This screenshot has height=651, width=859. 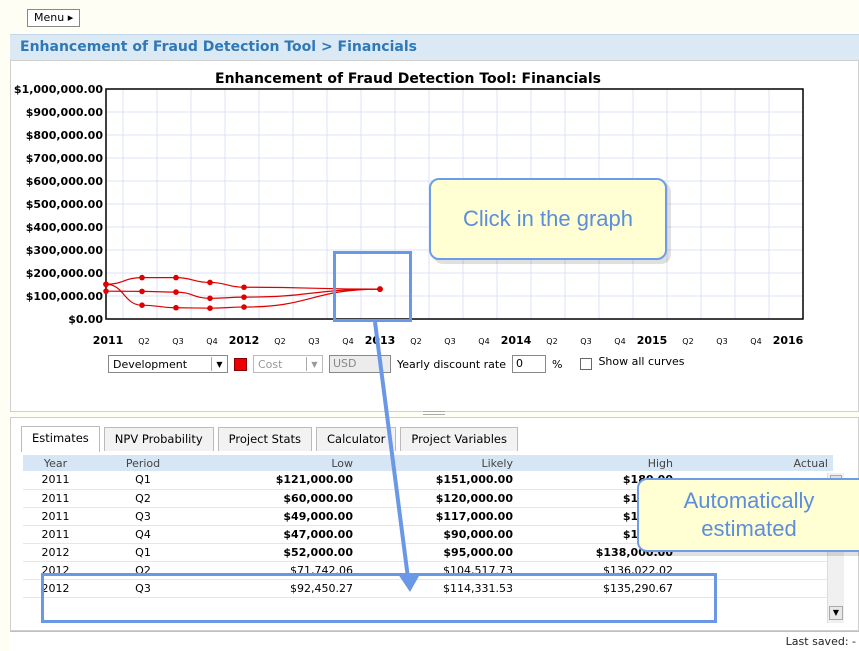 I want to click on annotation-arrow, so click(x=396, y=456).